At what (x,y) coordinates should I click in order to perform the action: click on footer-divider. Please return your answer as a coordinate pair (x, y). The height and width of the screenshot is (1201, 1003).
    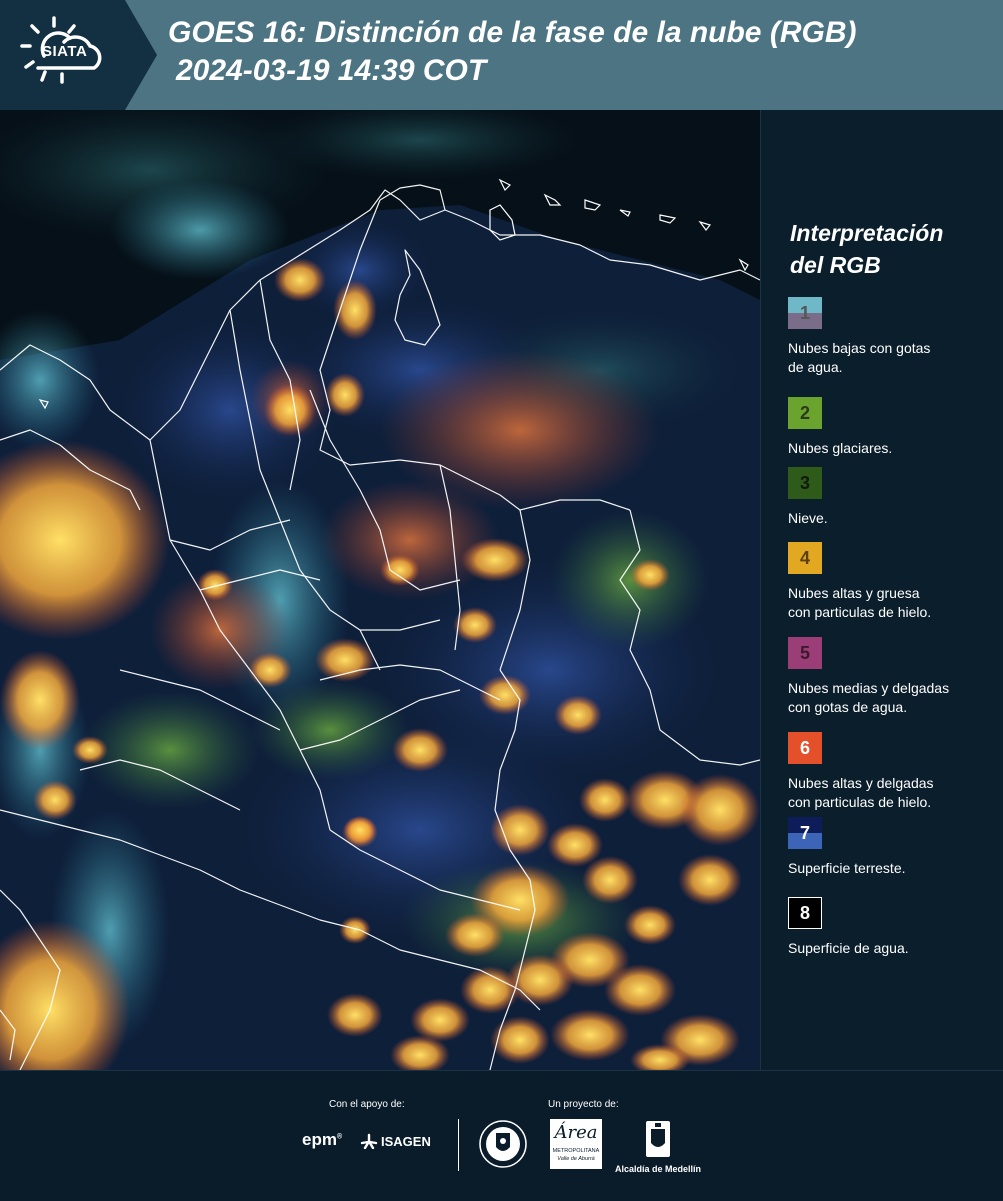
    Looking at the image, I should click on (458, 1145).